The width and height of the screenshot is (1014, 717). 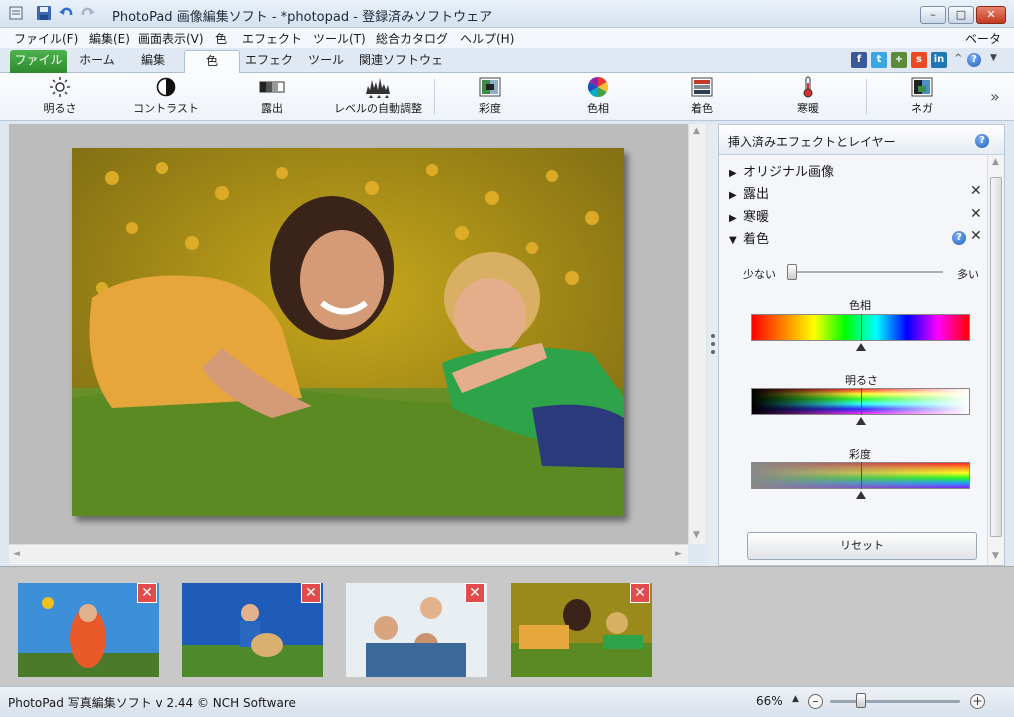 I want to click on ribbon-toolbar: 明るさ コントラスト 露出 レベルの自動調整 彩度 色相 着色 寒暖 ネガ », so click(x=507, y=97).